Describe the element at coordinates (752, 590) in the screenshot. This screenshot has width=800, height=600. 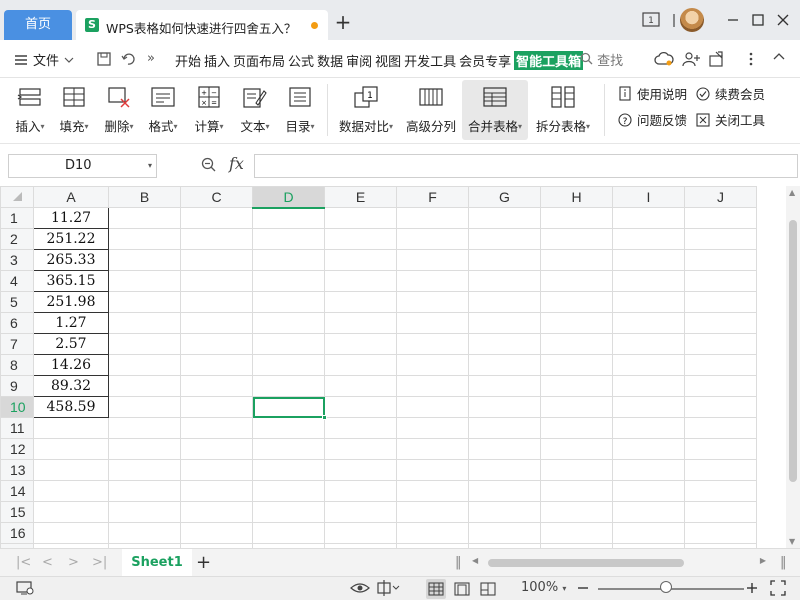
I see `zoom-in-icon` at that location.